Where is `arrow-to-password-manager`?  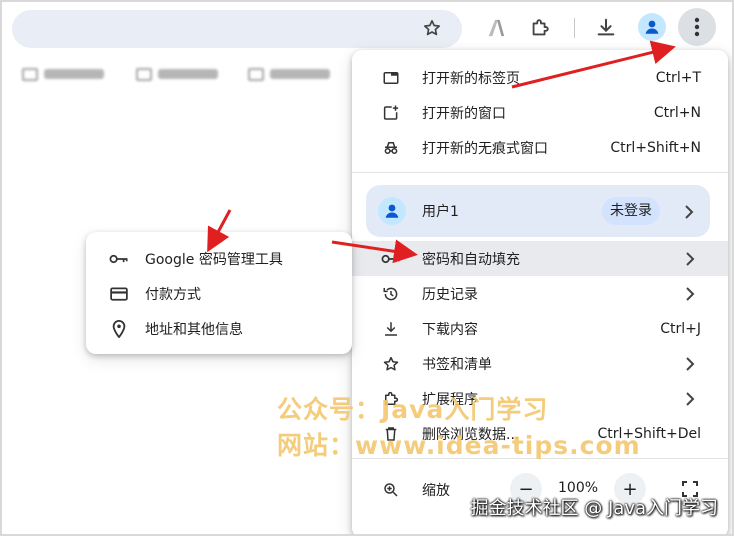 arrow-to-password-manager is located at coordinates (219, 231).